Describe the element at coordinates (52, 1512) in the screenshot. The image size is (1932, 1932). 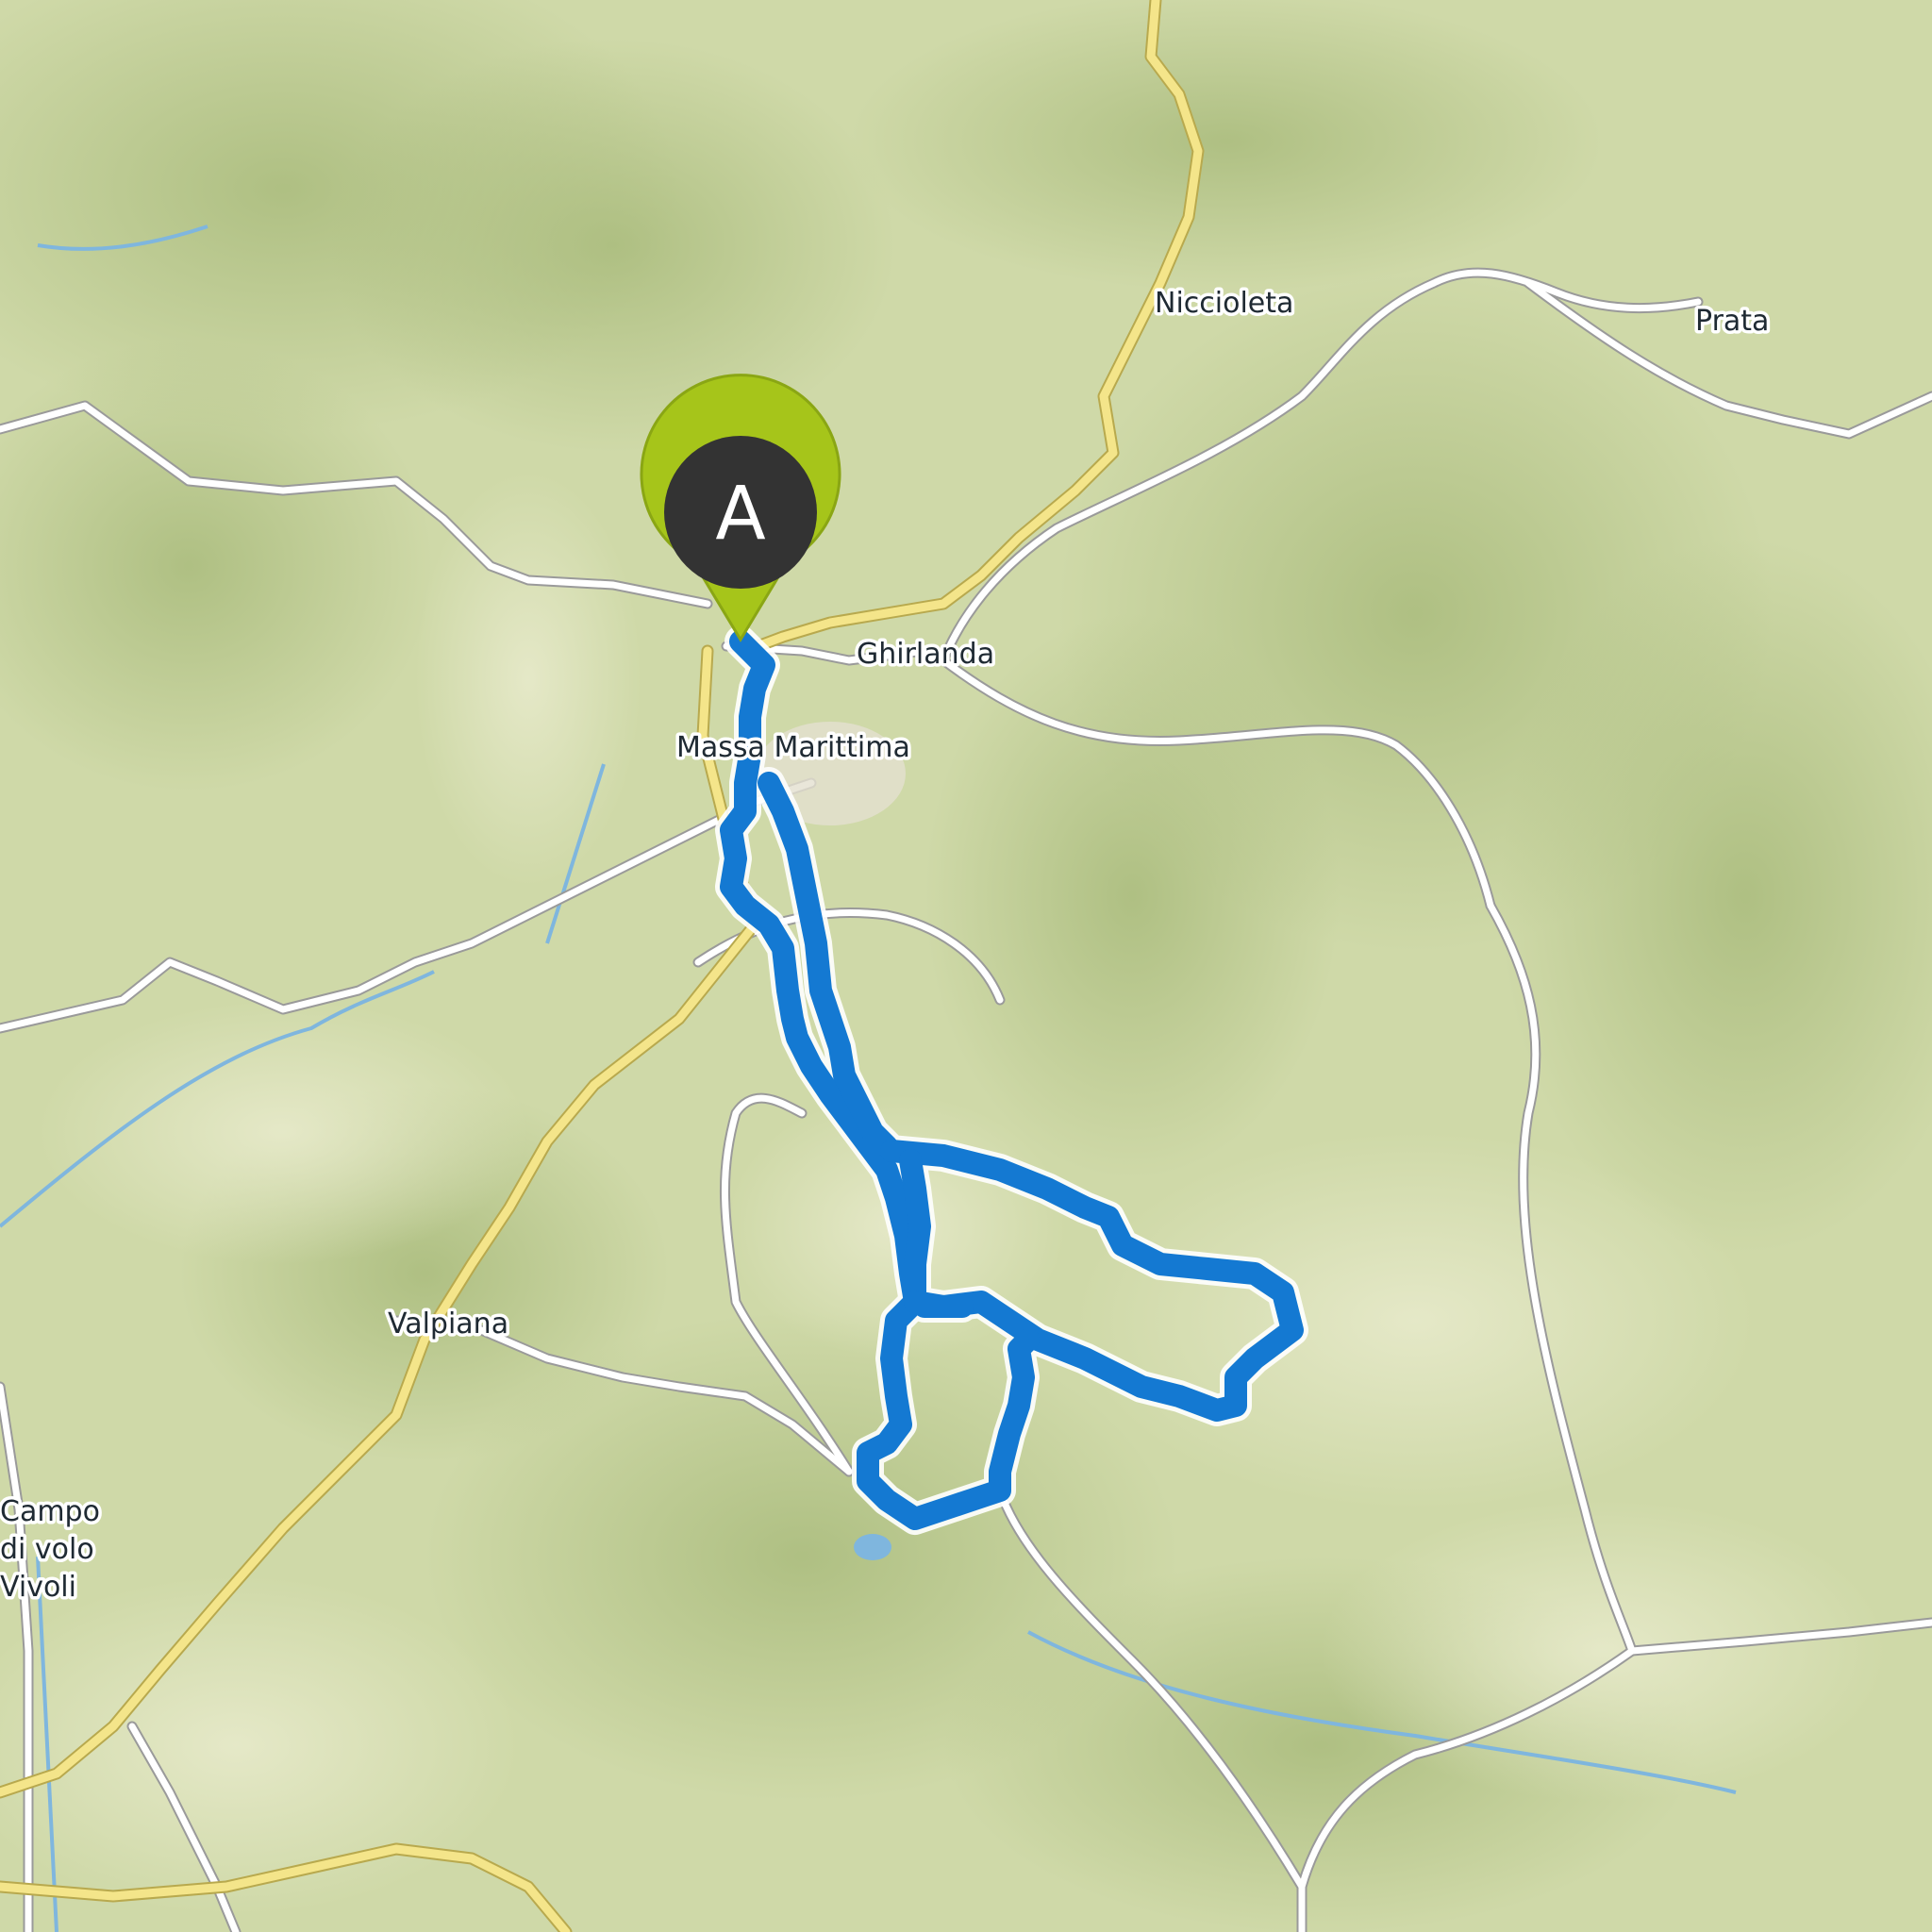
I see `place-label-campo-di-volo-line1: Campo` at that location.